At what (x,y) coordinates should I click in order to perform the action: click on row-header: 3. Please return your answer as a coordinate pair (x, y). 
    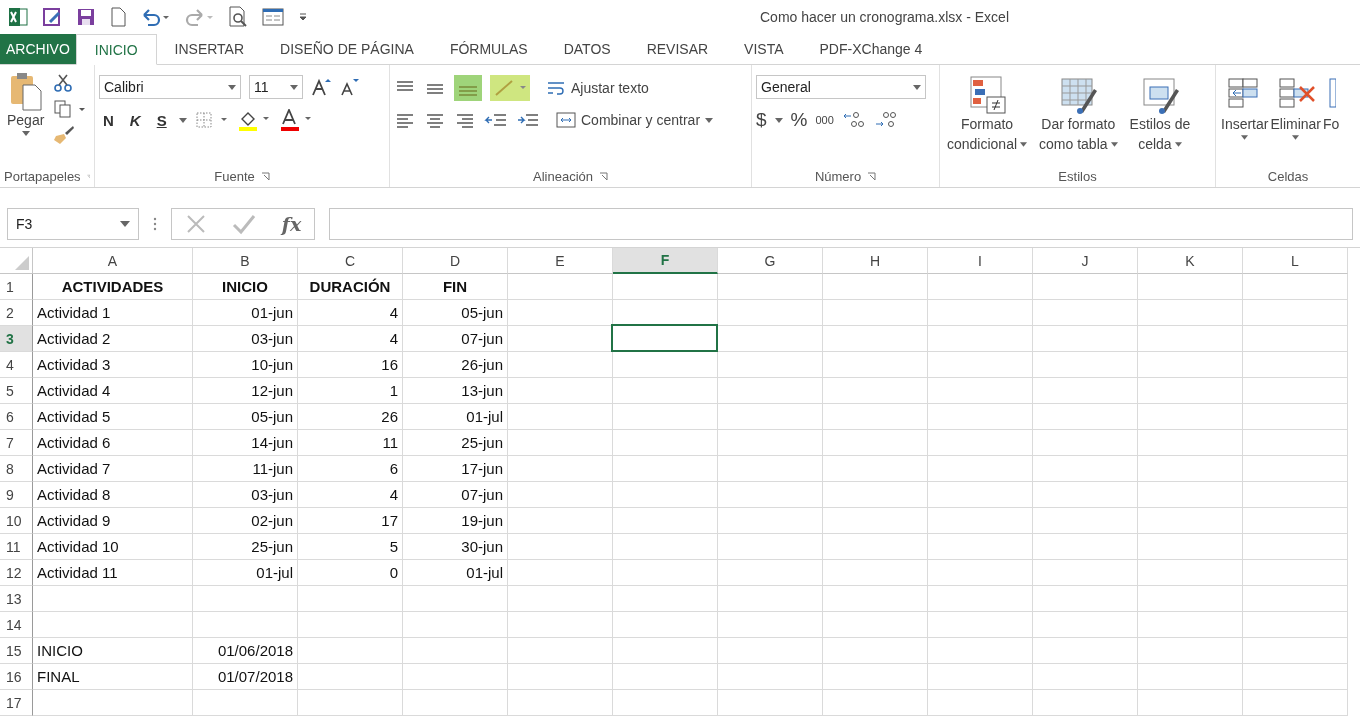
    Looking at the image, I should click on (16, 339).